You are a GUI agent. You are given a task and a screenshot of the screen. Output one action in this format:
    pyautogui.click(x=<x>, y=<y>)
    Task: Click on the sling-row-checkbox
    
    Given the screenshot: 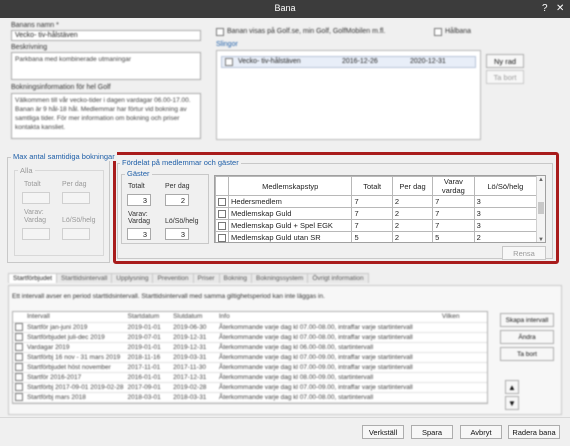 What is the action you would take?
    pyautogui.click(x=229, y=62)
    